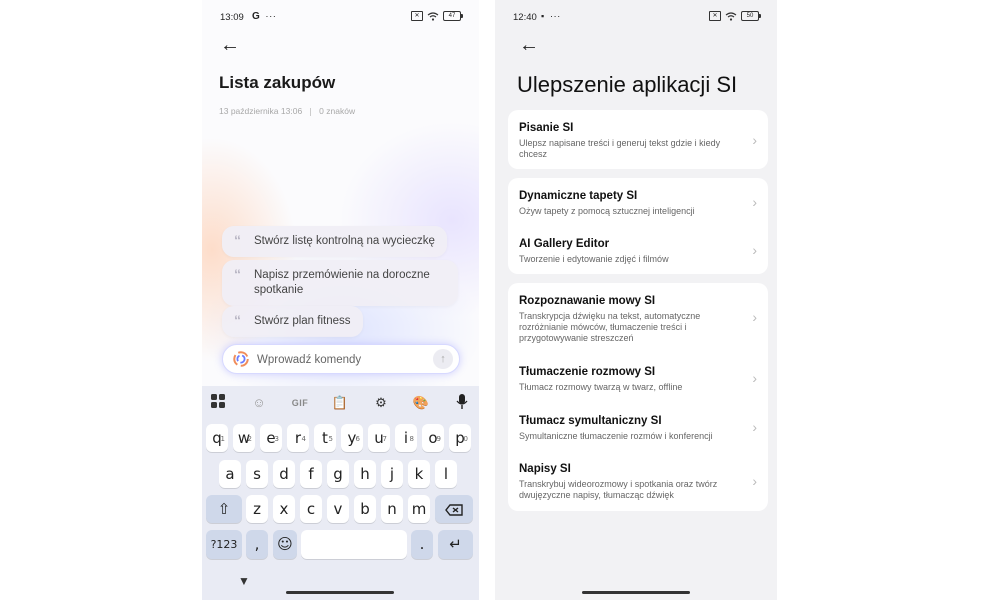 This screenshot has width=1000, height=600. Describe the element at coordinates (271, 438) in the screenshot. I see `key-e: e3` at that location.